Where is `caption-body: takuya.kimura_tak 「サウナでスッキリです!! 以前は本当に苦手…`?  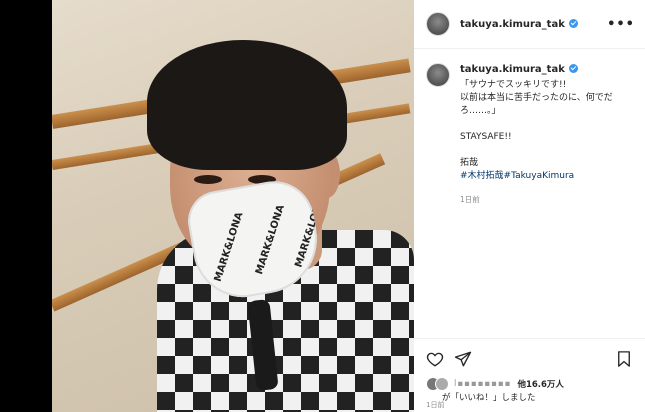
caption-body: takuya.kimura_tak 「サウナでスッキリです!! 以前は本当に苦手… is located at coordinates (536, 134).